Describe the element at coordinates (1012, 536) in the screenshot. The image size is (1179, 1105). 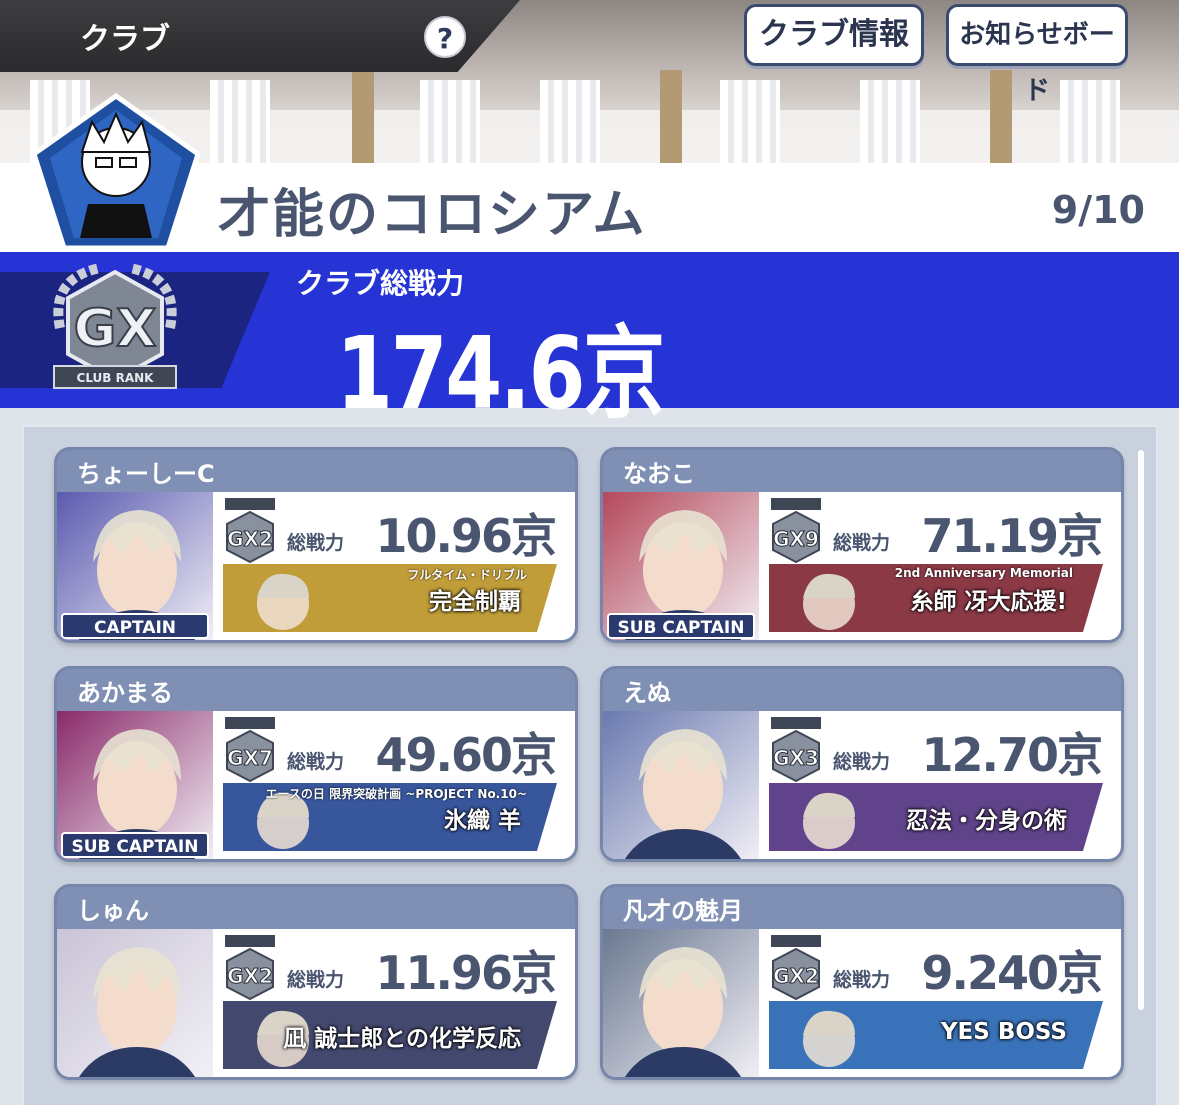
I see `member-power-value: 71.19京` at that location.